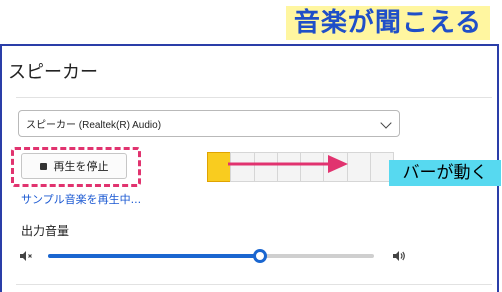 This screenshot has width=502, height=292. I want to click on section-title: スピーカー, so click(53, 72).